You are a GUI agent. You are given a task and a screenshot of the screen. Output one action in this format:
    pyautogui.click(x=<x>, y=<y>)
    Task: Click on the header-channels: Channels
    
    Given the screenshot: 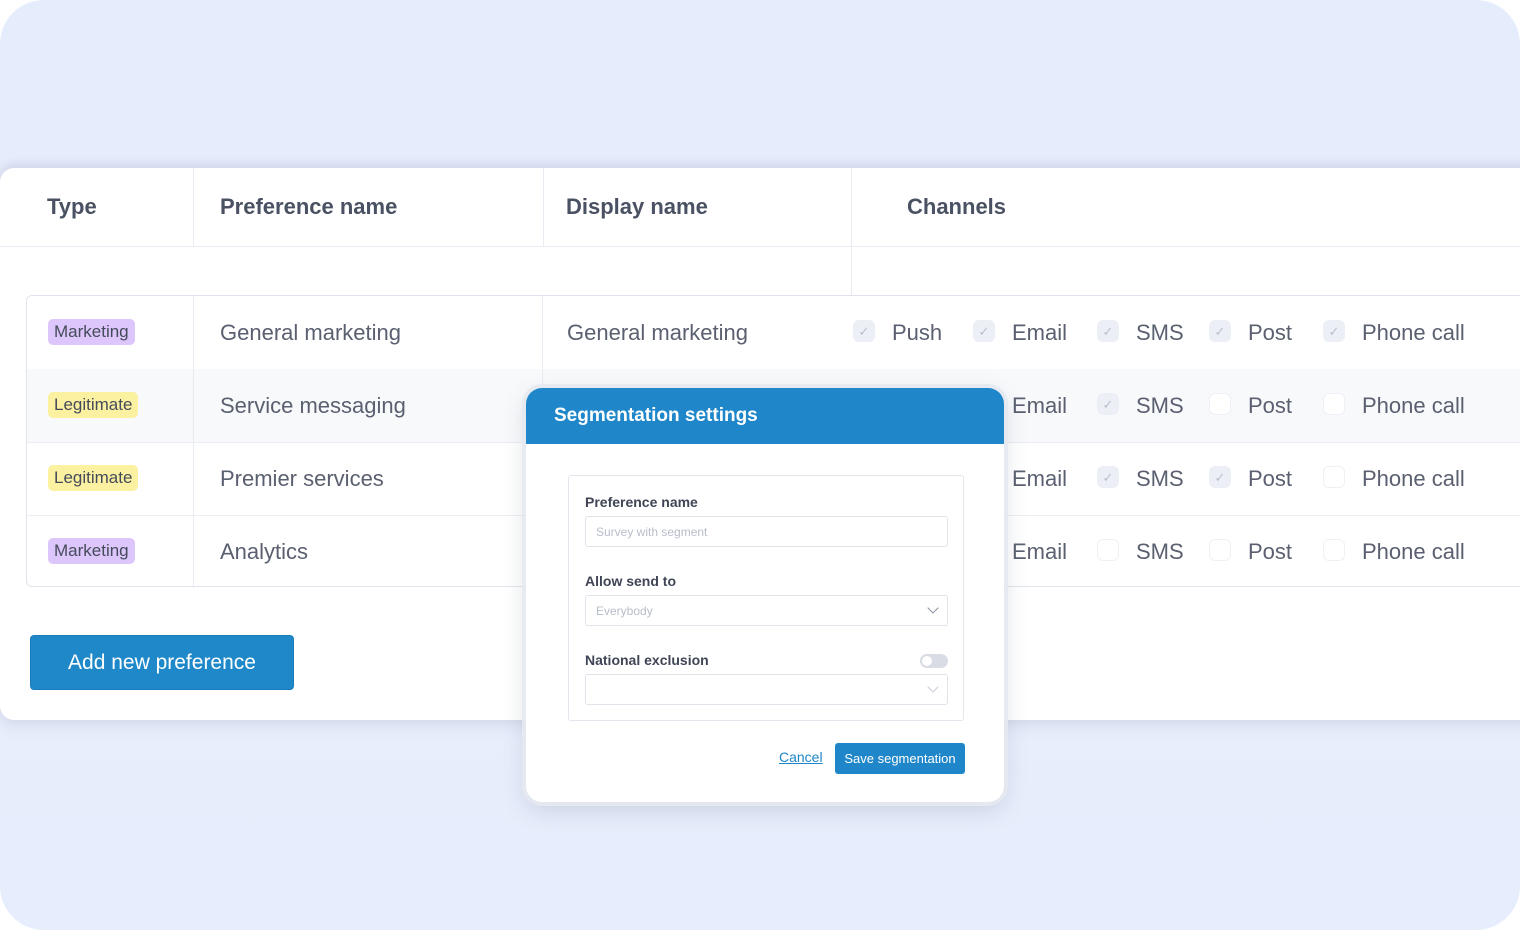 What is the action you would take?
    pyautogui.click(x=957, y=206)
    